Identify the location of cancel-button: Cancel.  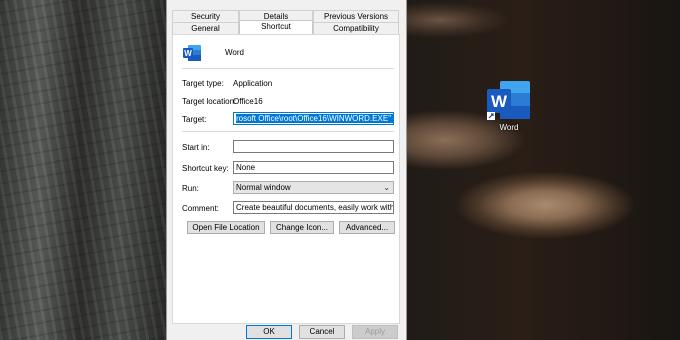
(322, 332).